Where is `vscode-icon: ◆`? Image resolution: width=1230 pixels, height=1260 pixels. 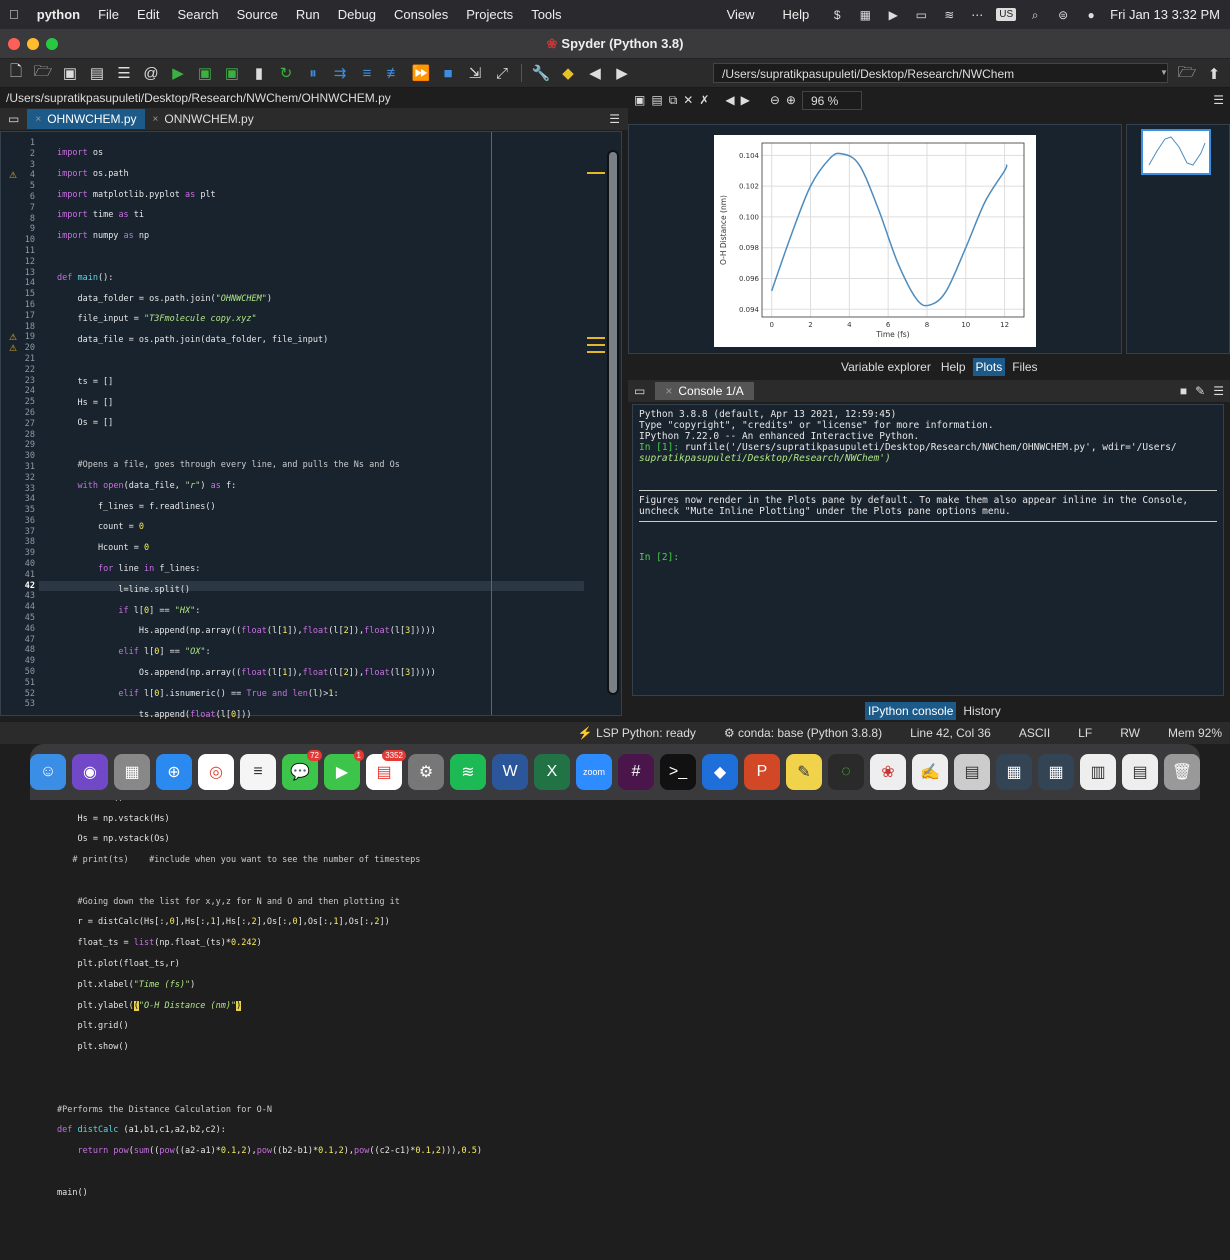
vscode-icon: ◆ is located at coordinates (720, 772).